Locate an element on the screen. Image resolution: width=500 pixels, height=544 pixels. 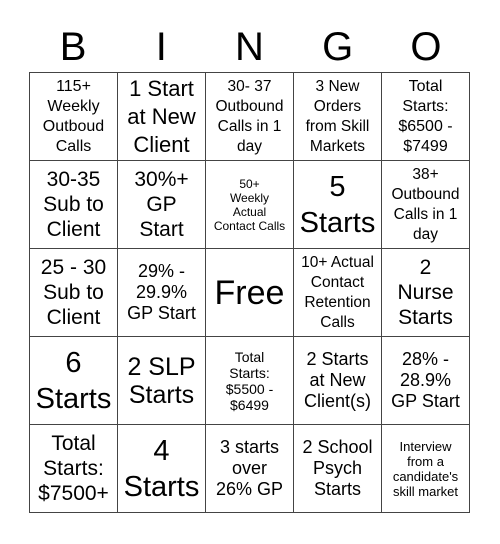
cell-text: 4 Starts is located at coordinates (161, 468).